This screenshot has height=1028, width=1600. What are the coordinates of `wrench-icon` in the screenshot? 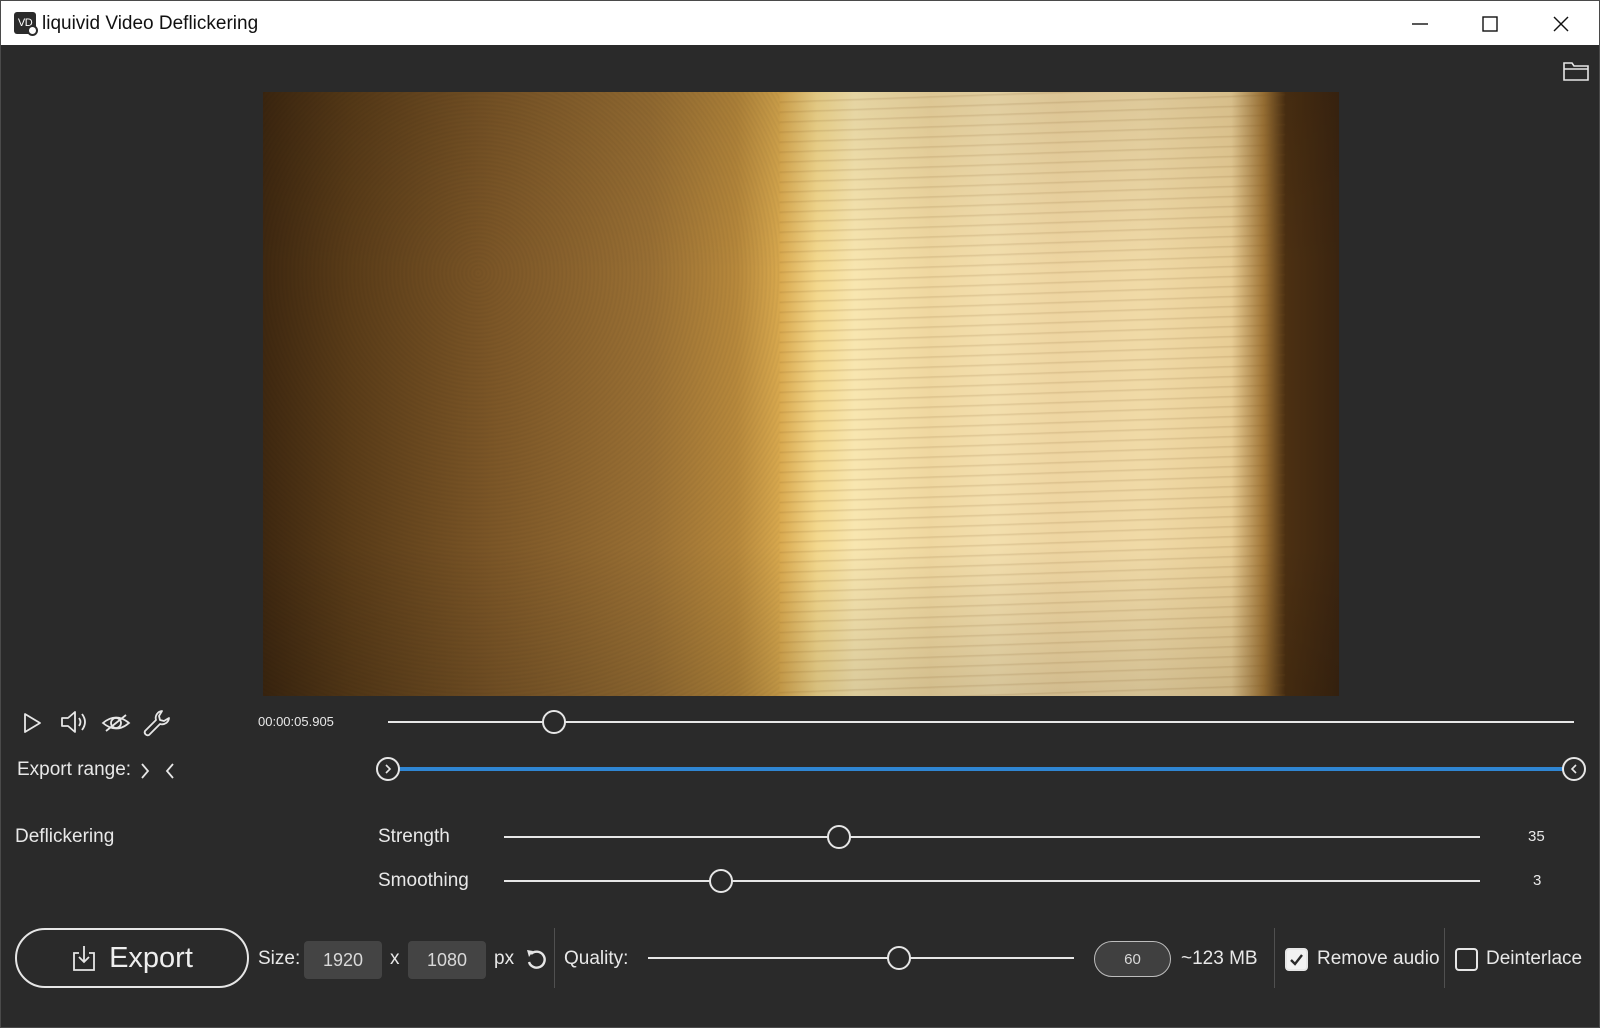 It's located at (157, 723).